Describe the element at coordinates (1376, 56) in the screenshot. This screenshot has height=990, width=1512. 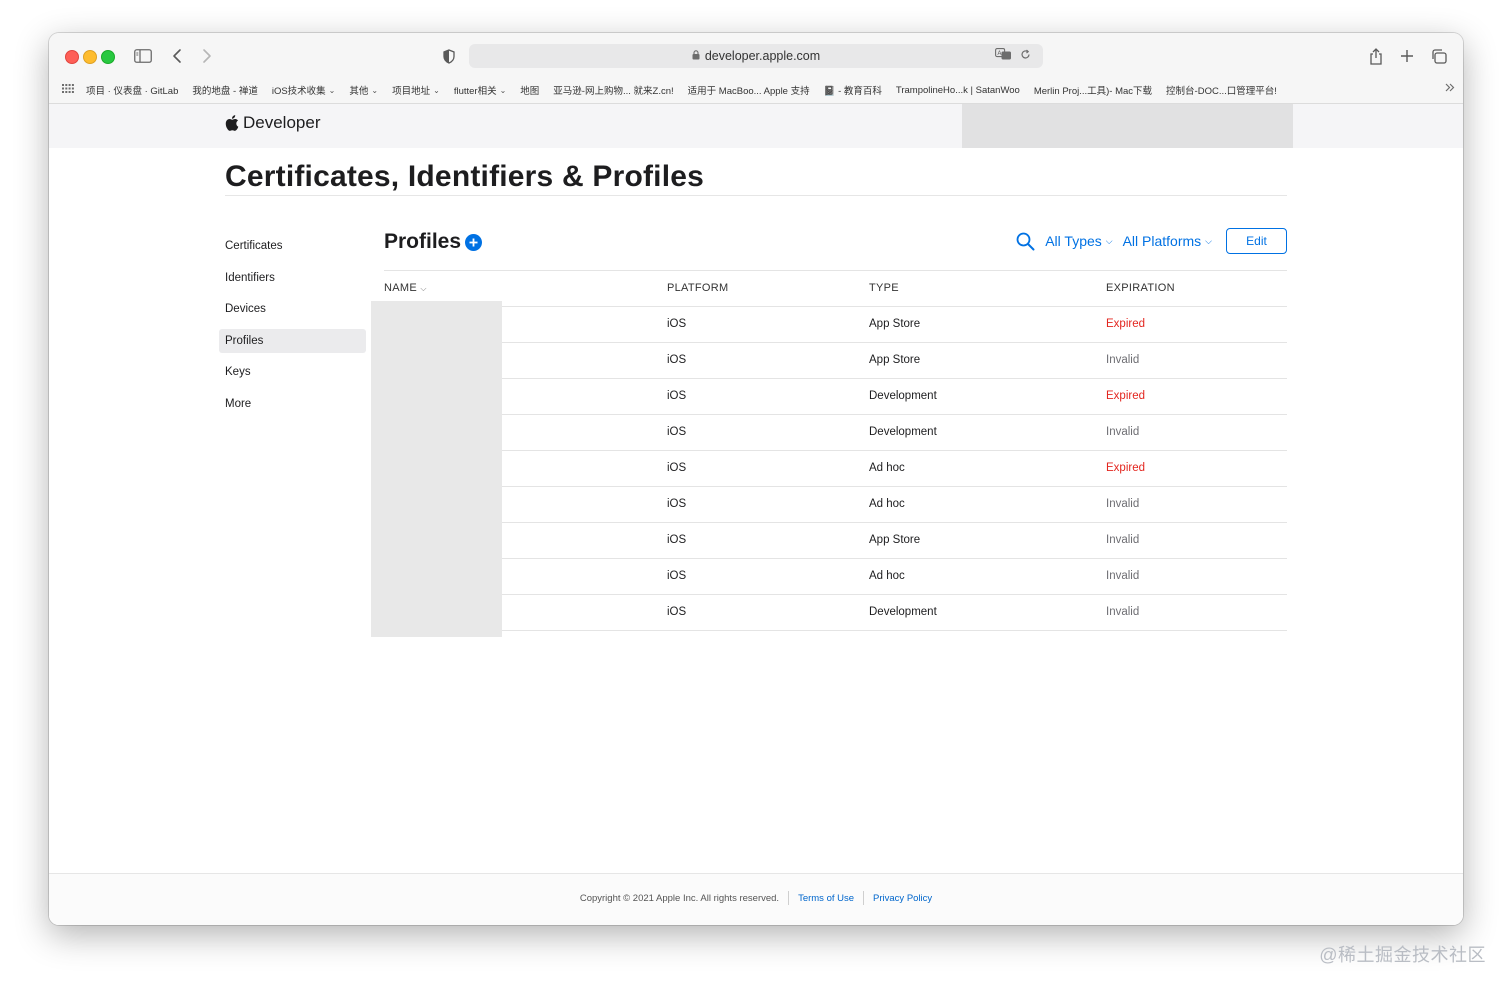
I see `share-icon` at that location.